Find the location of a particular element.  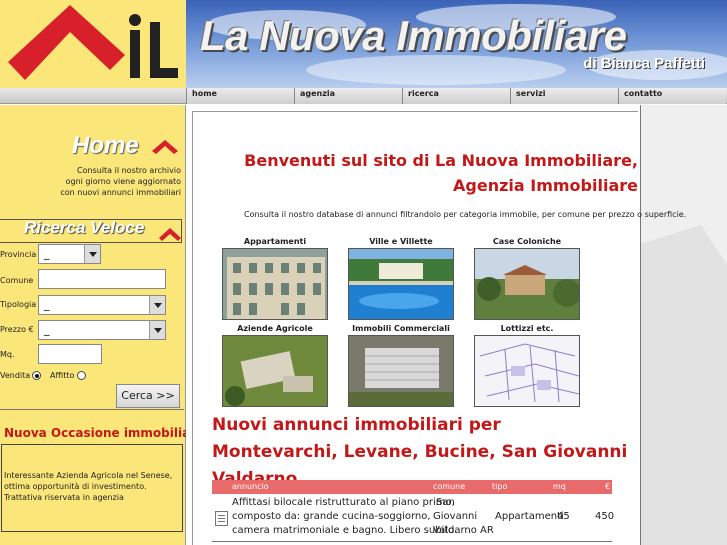

category-label-ville: Ville e Villette is located at coordinates (401, 241).